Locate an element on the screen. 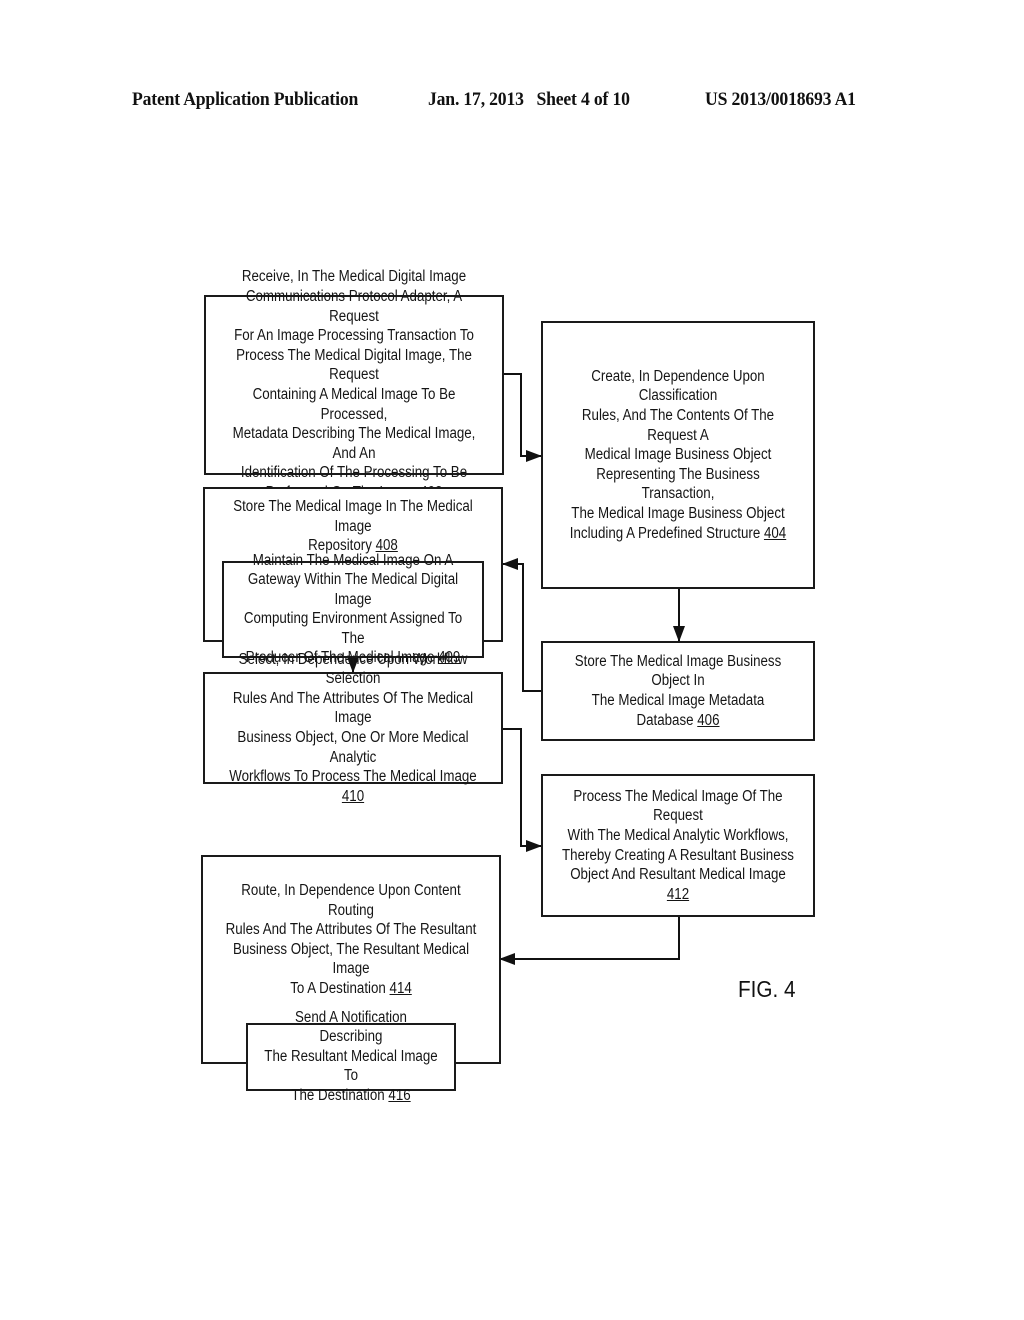 The image size is (1024, 1320). flow-connectors is located at coordinates (516, 669).